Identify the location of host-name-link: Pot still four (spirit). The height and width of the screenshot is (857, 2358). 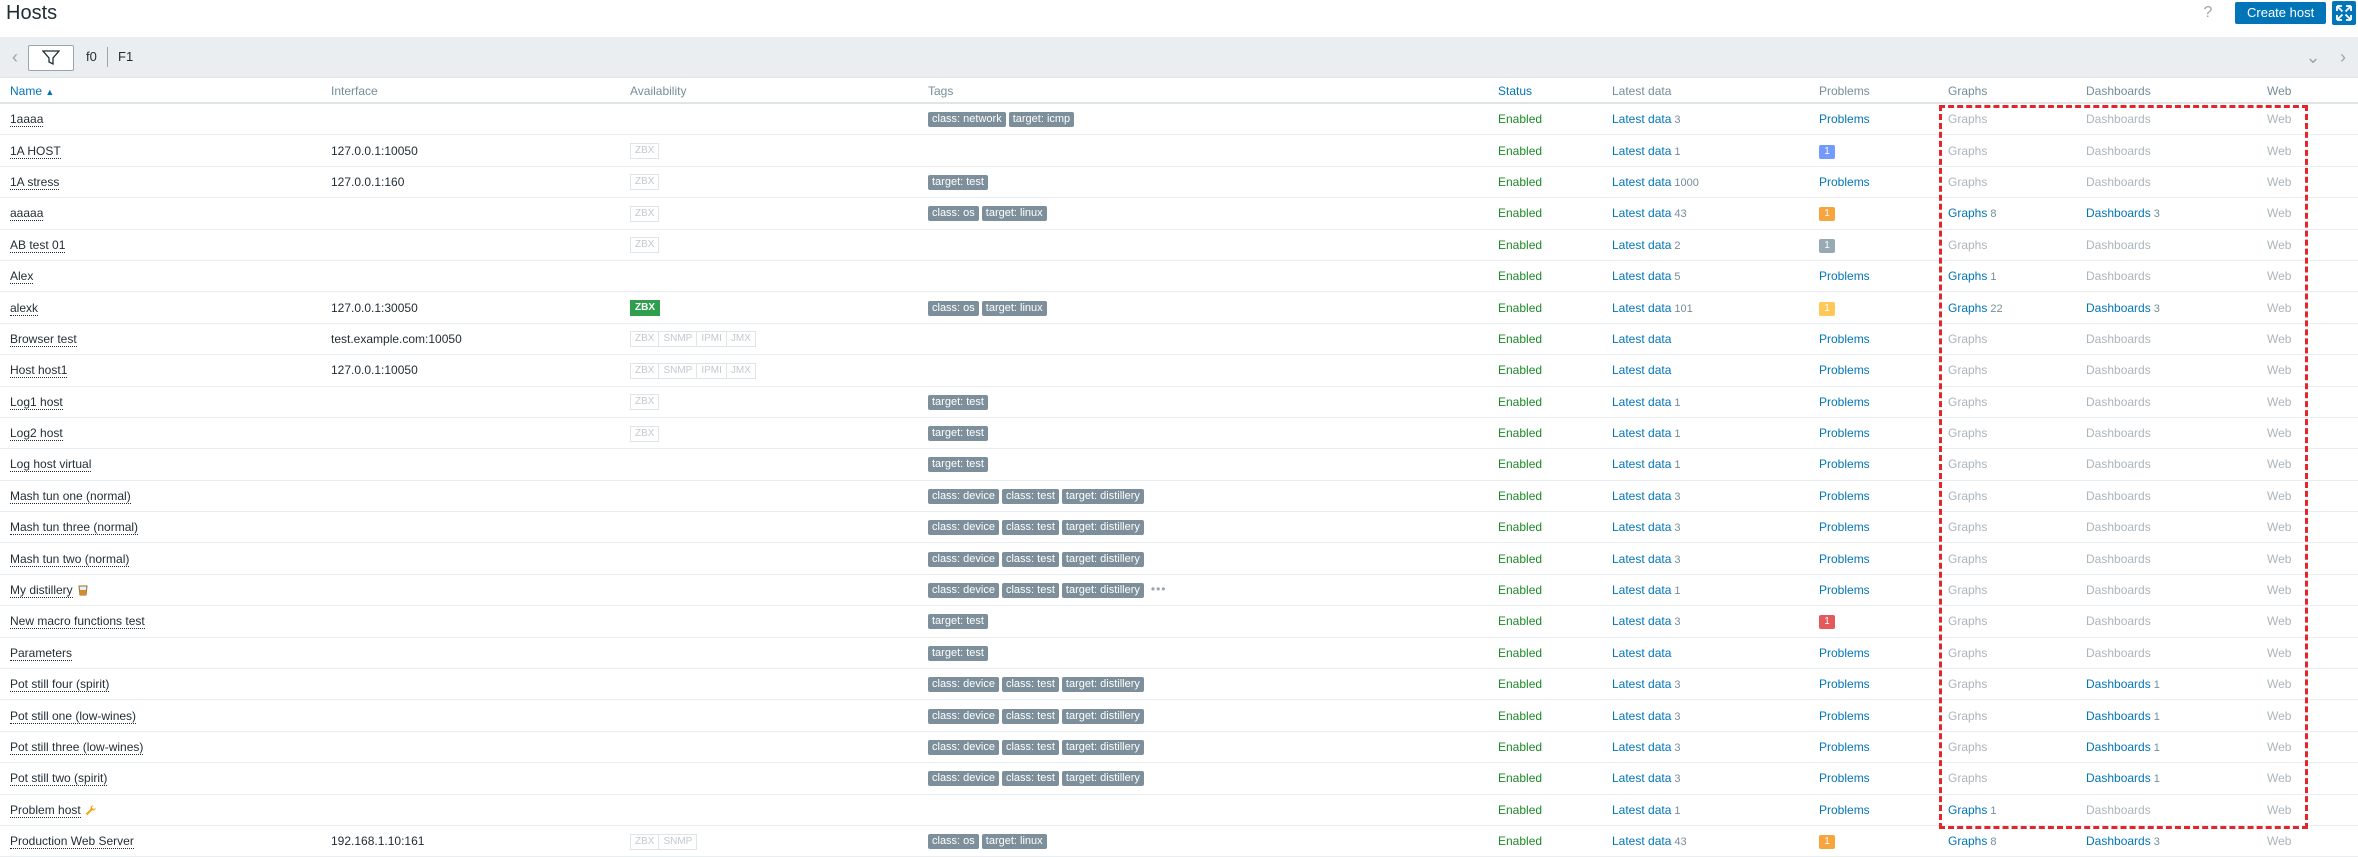
(60, 685).